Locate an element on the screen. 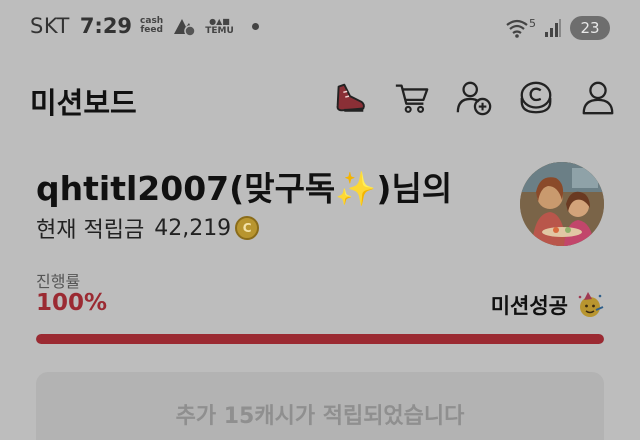  user-name-heading: qhtitl2007(맞구독✨)님의 is located at coordinates (244, 186).